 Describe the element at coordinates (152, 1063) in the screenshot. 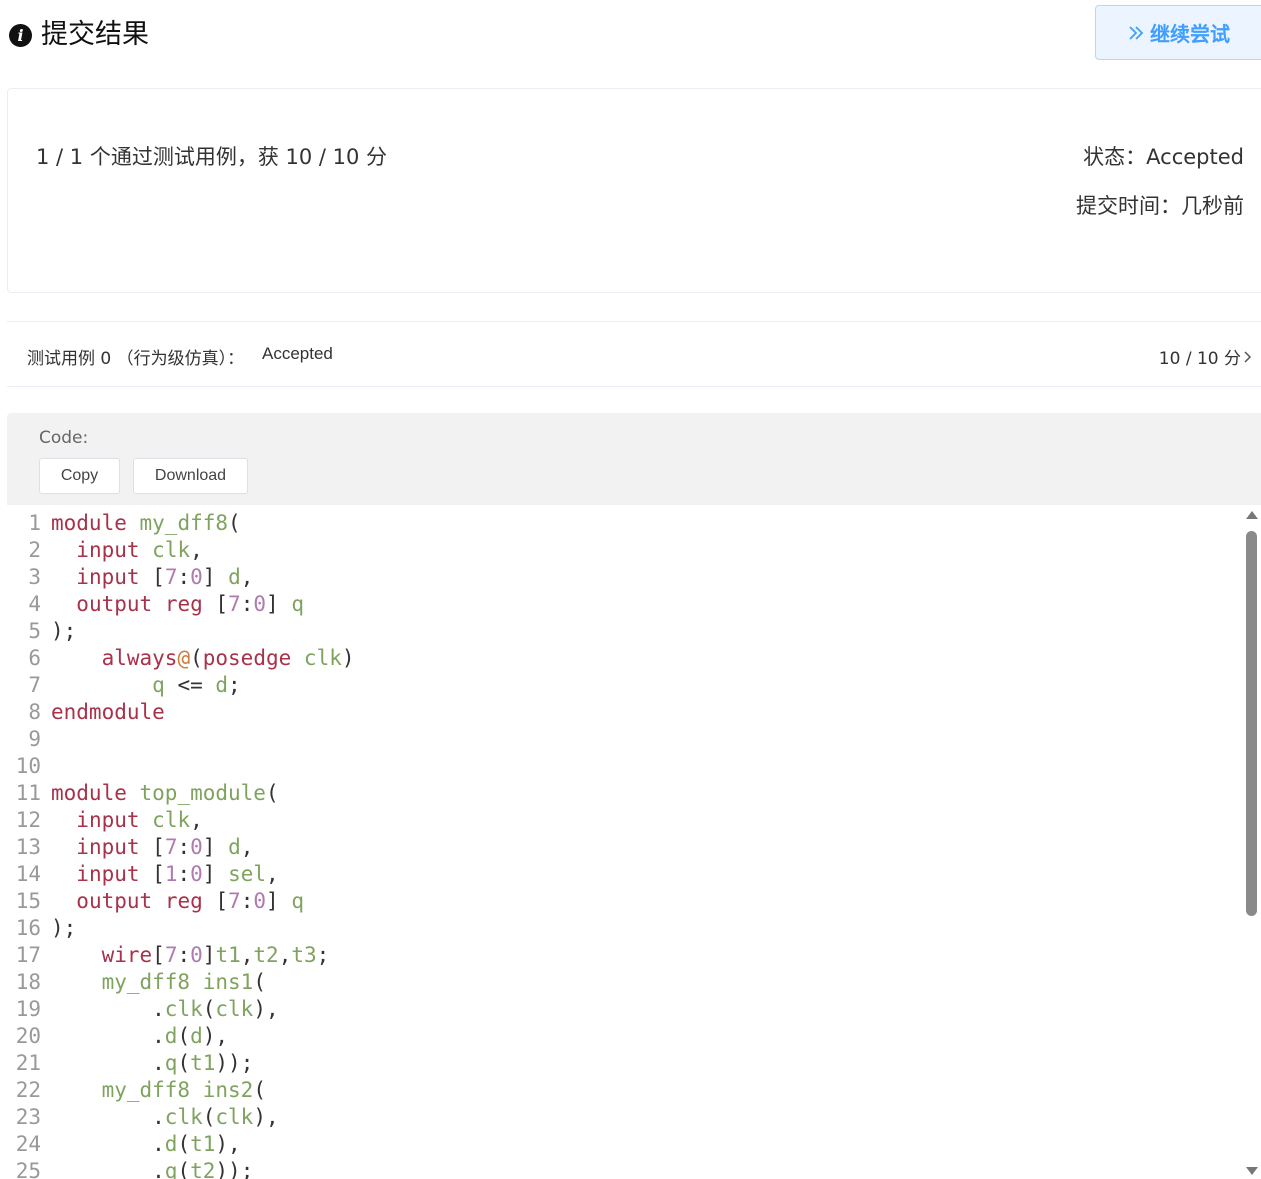

I see `code-text: .q(t1));` at that location.